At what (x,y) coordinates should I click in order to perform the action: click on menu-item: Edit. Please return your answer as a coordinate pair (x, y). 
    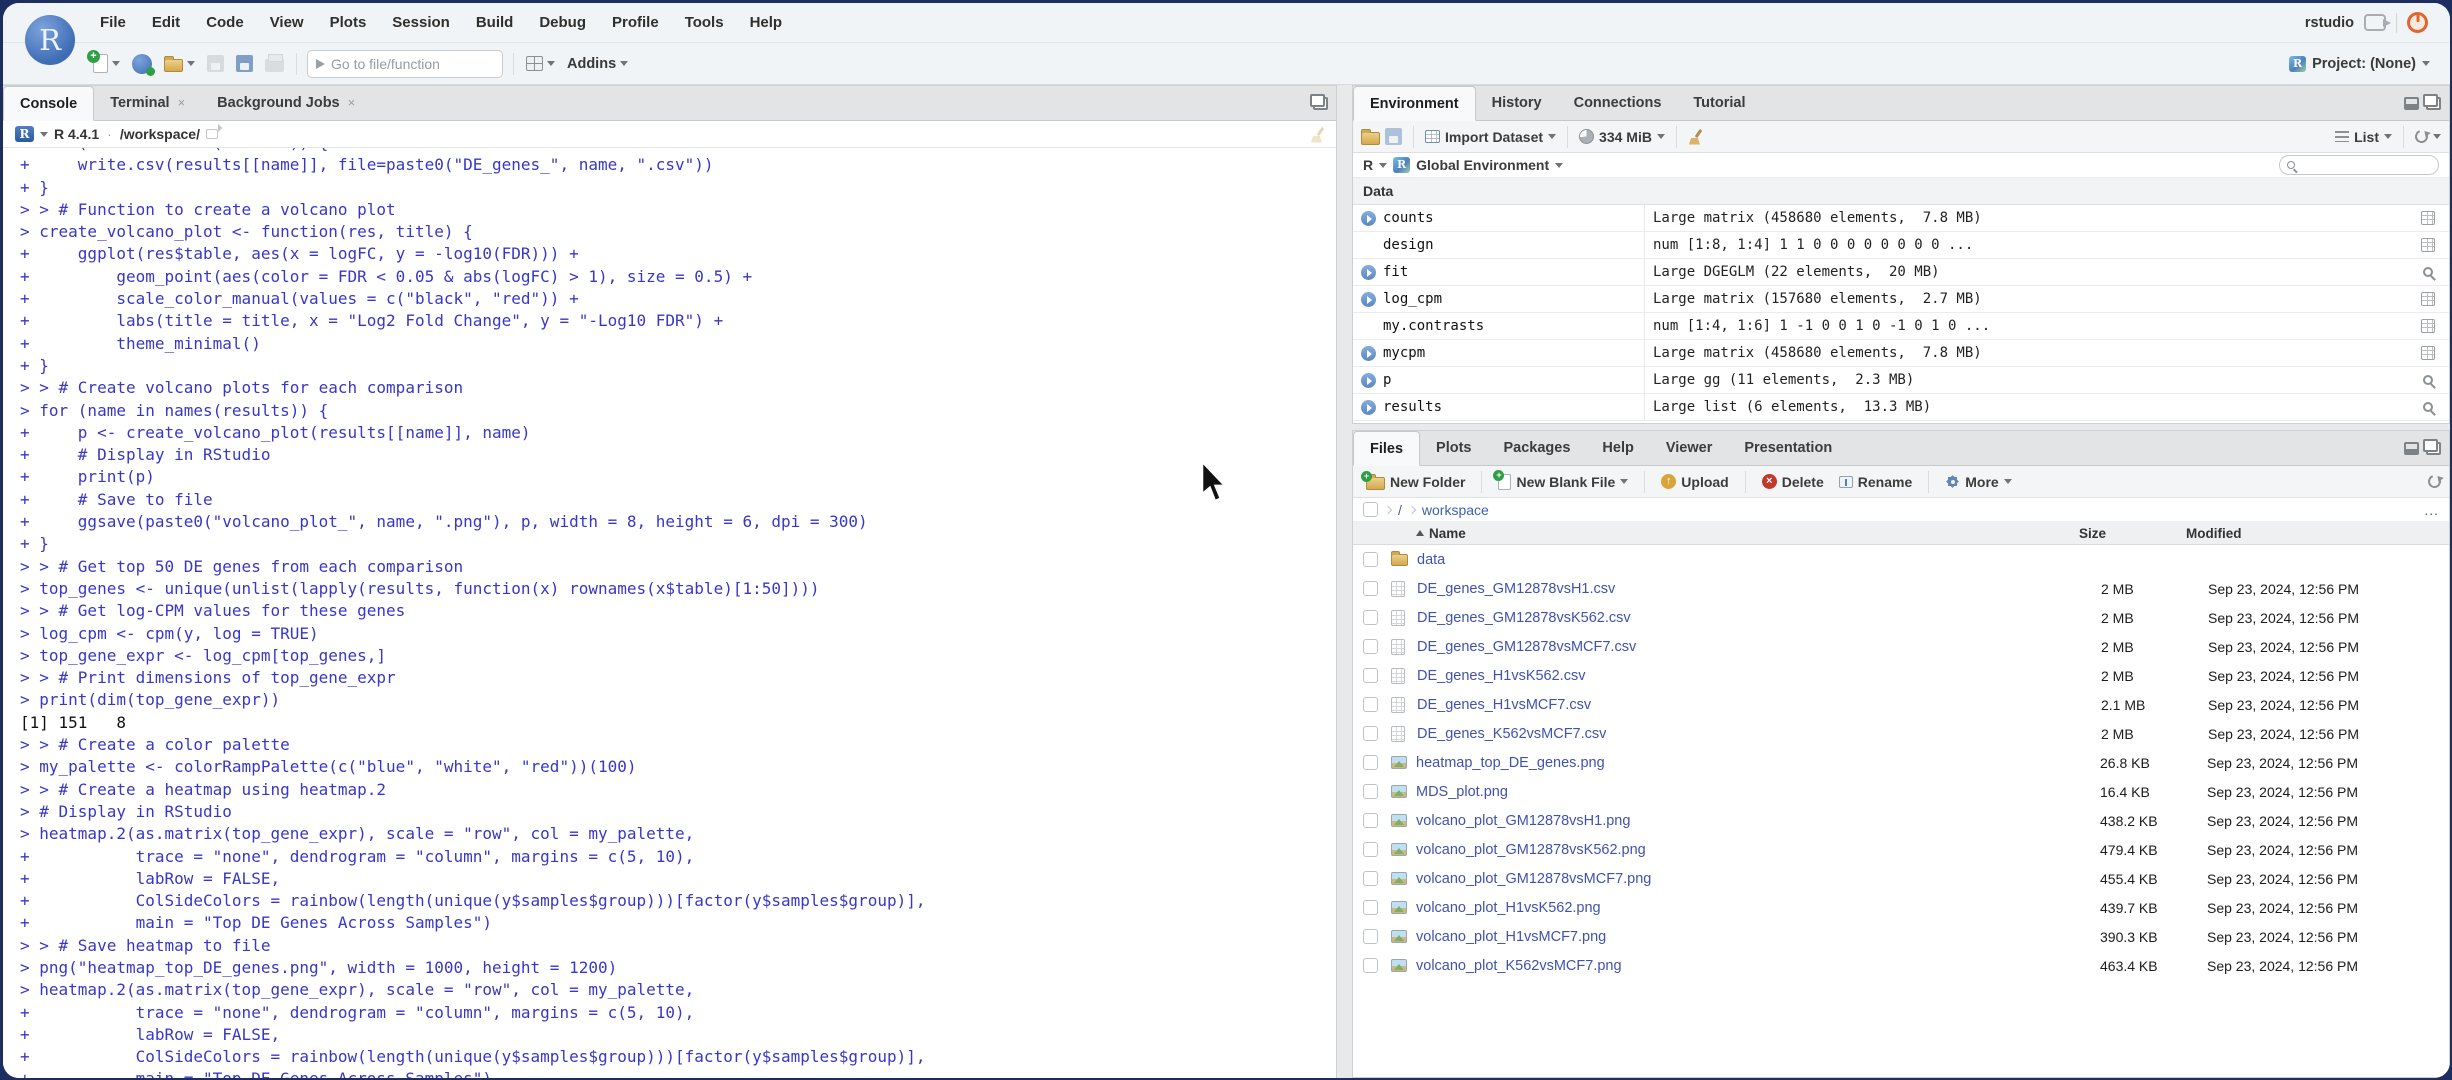
    Looking at the image, I should click on (166, 22).